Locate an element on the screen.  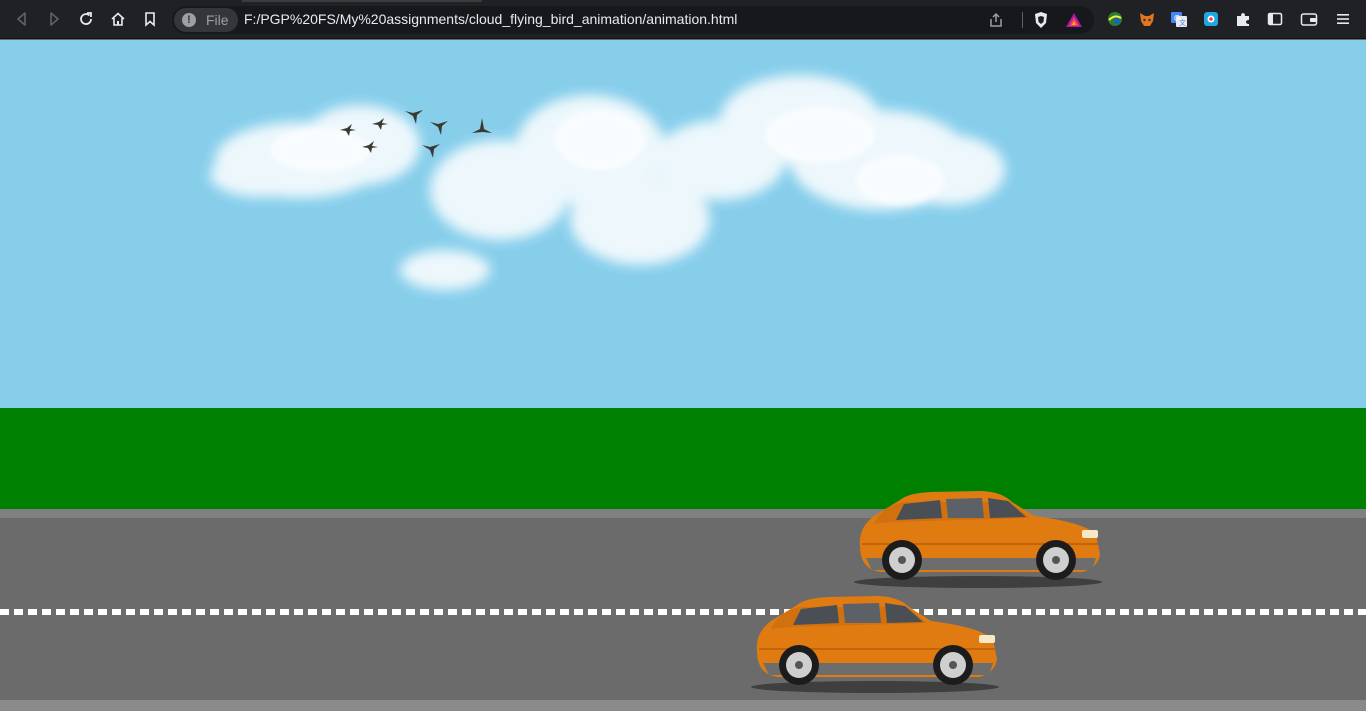
share-icon is located at coordinates (996, 20).